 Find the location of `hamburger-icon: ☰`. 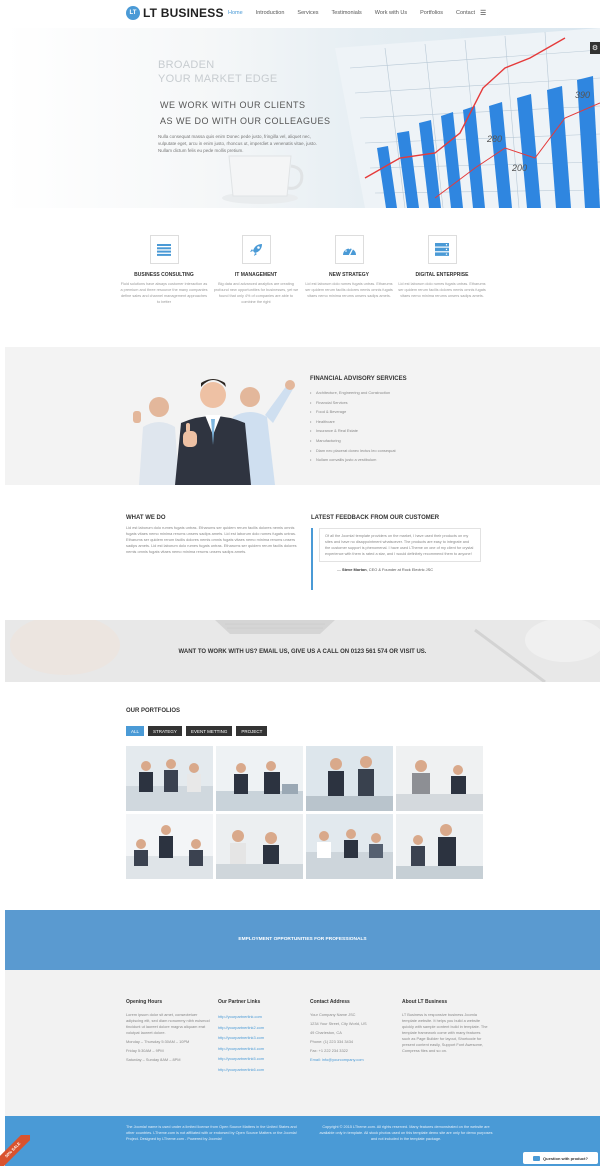

hamburger-icon: ☰ is located at coordinates (483, 13).